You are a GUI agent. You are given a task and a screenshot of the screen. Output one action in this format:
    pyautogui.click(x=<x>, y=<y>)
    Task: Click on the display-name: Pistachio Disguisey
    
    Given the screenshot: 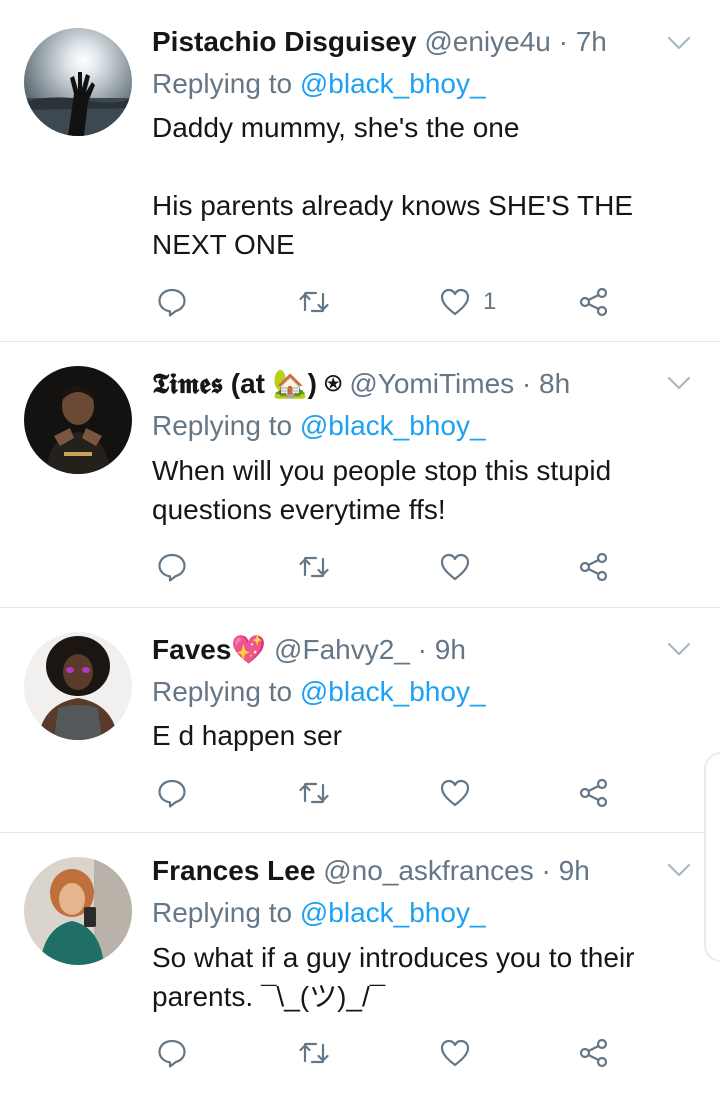 What is the action you would take?
    pyautogui.click(x=284, y=41)
    